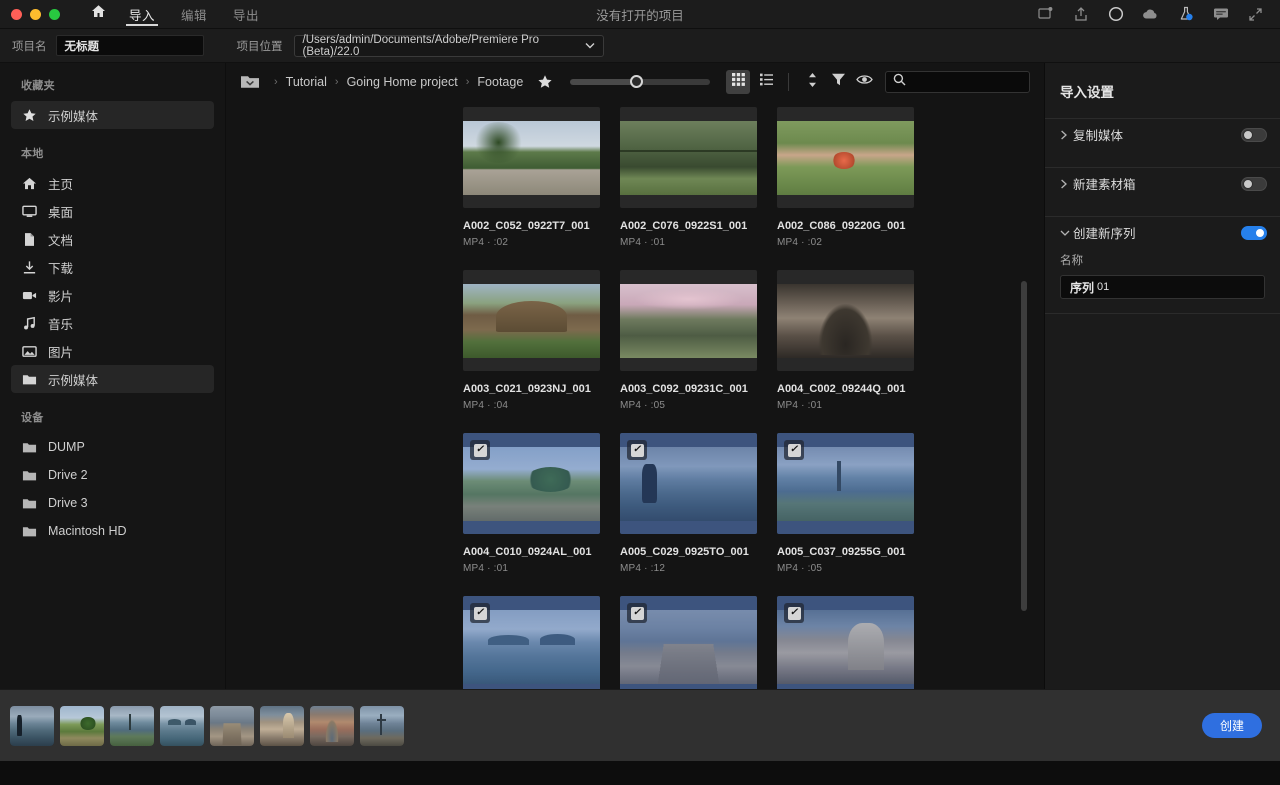  What do you see at coordinates (35, 14) in the screenshot?
I see `minimize-window-button` at bounding box center [35, 14].